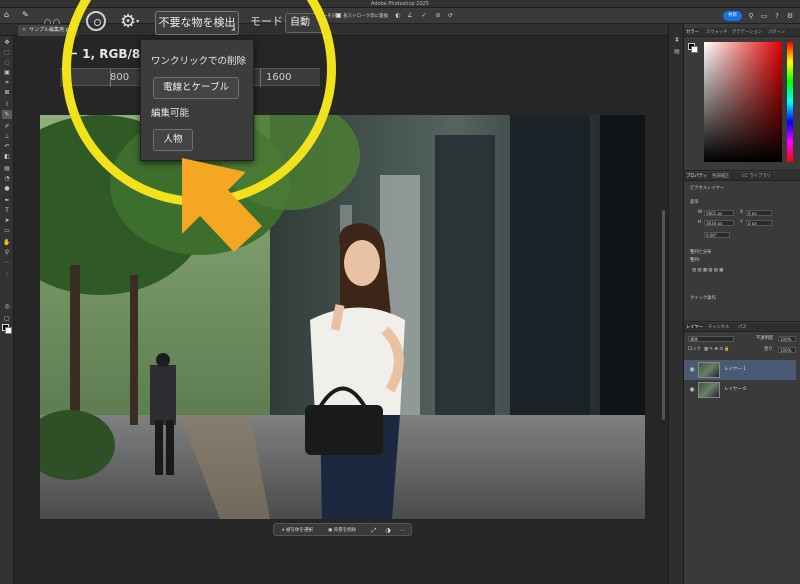  I want to click on lock-icons: ▦ ✎ ✥ ⊡ 🔒, so click(717, 350).